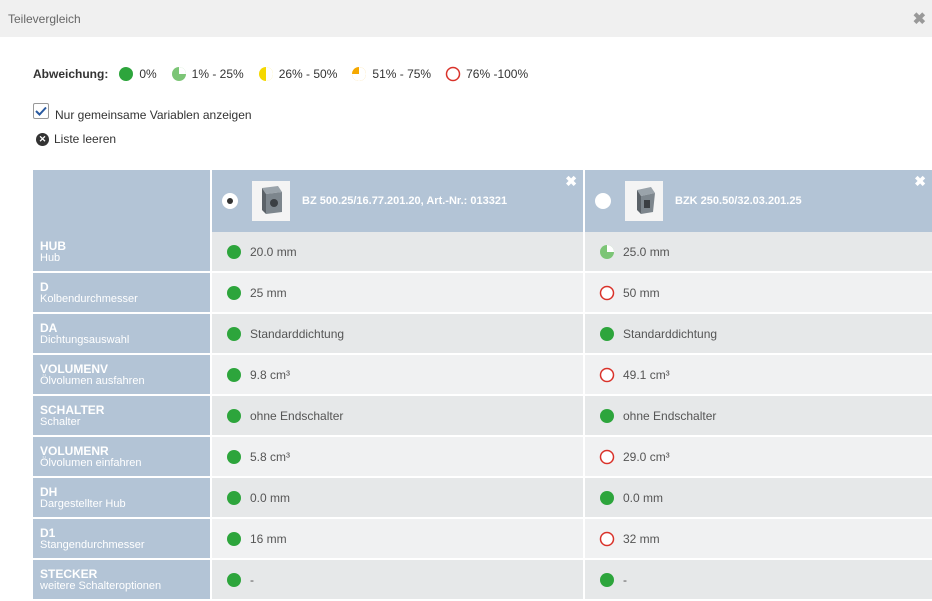  I want to click on variable-description: Ölvolumen ausfahren, so click(92, 380).